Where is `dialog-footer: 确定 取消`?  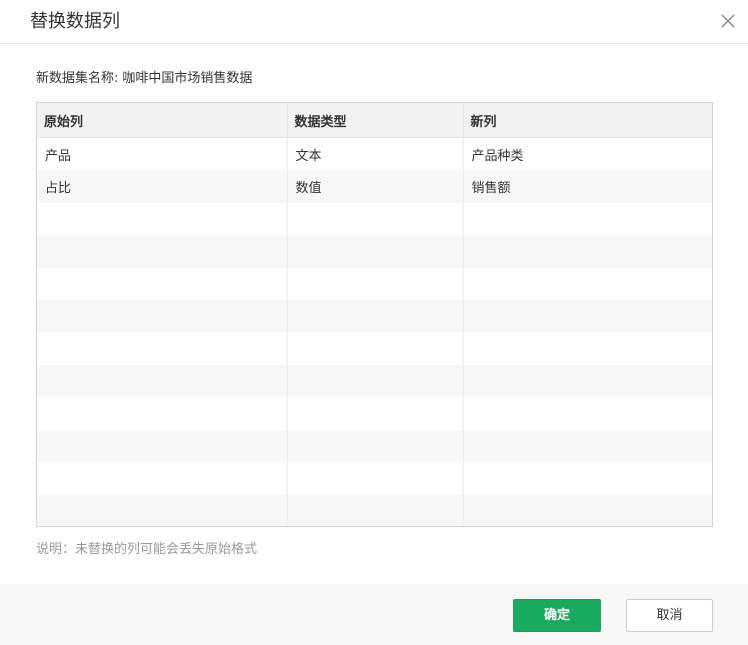 dialog-footer: 确定 取消 is located at coordinates (374, 614).